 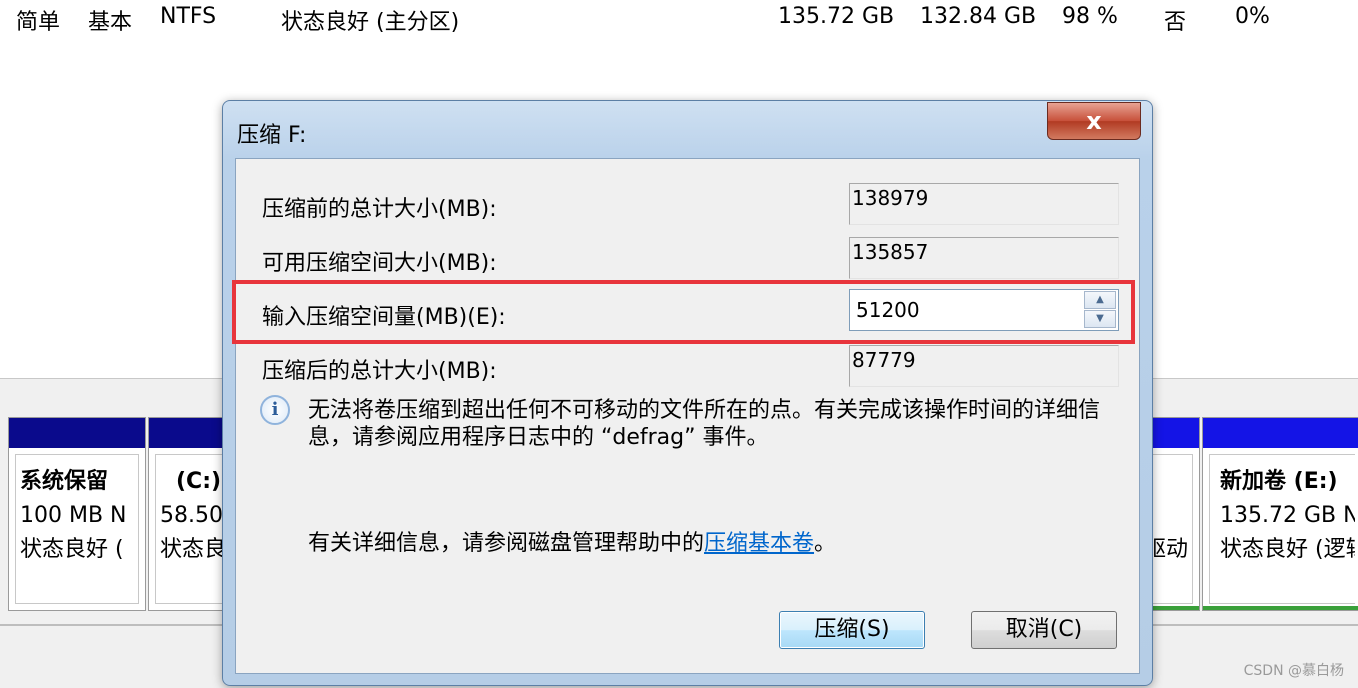 I want to click on volume-layout: 简单, so click(x=38, y=22).